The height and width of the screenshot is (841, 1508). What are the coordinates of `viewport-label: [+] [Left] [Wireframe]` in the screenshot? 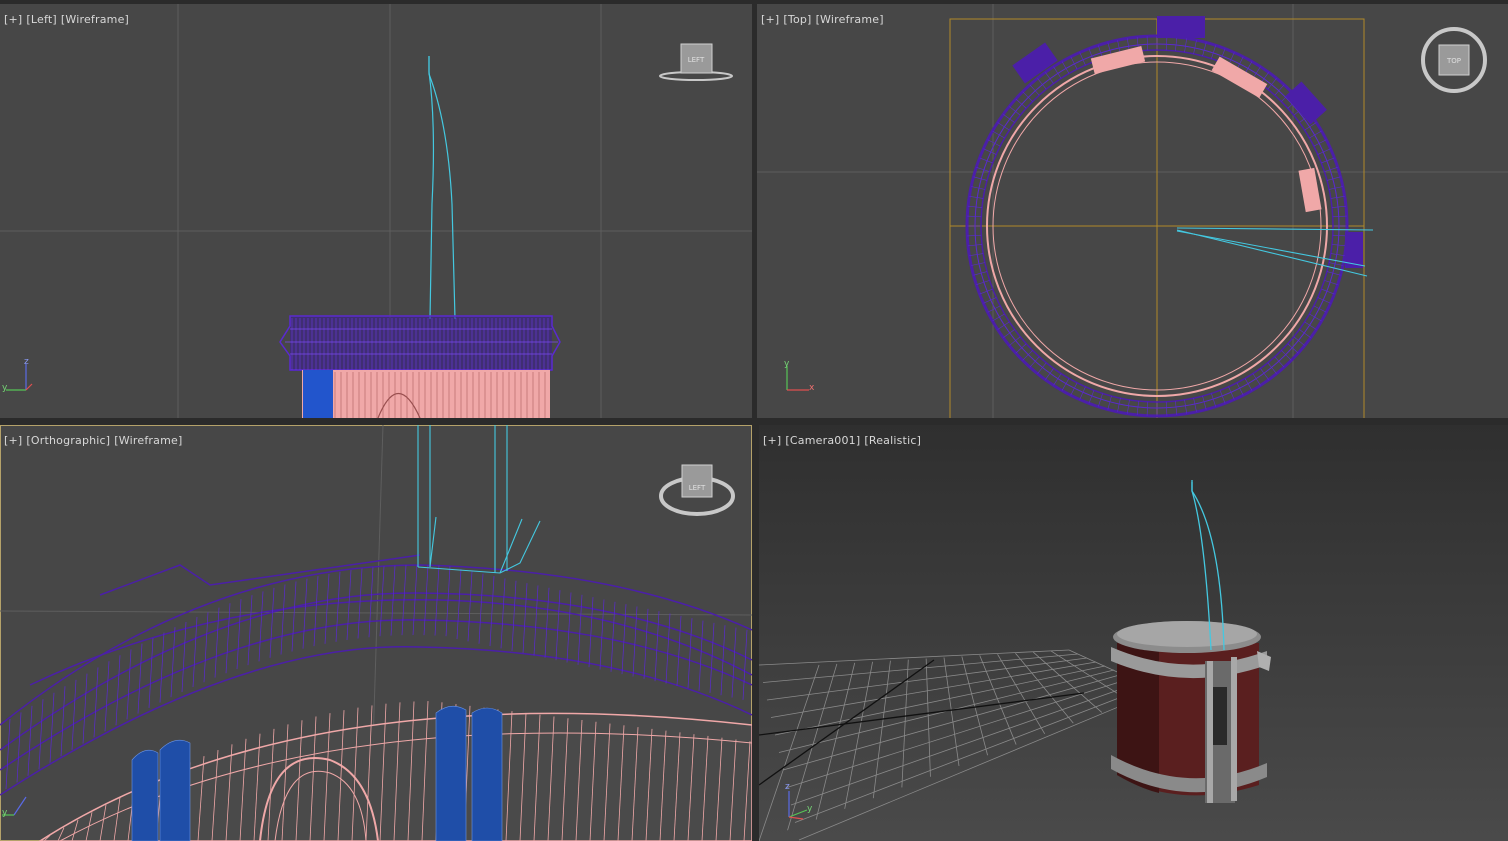 It's located at (68, 19).